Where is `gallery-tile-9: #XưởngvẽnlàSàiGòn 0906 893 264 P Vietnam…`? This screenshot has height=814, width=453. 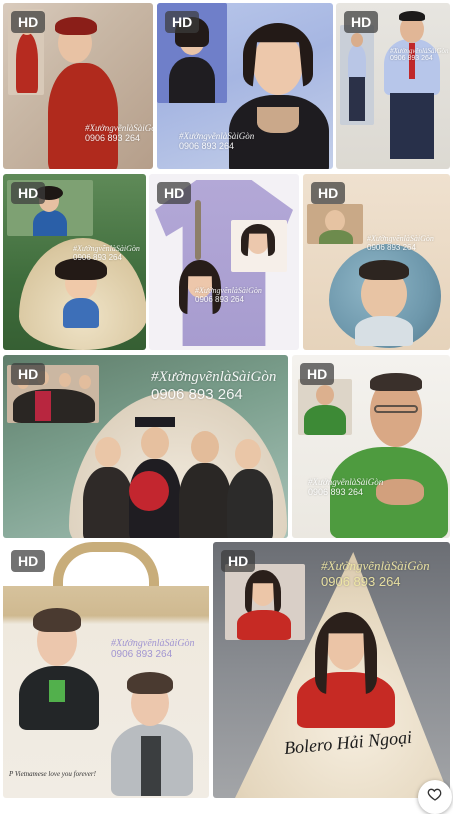 gallery-tile-9: #XưởngvẽnlàSàiGòn 0906 893 264 P Vietnam… is located at coordinates (106, 670).